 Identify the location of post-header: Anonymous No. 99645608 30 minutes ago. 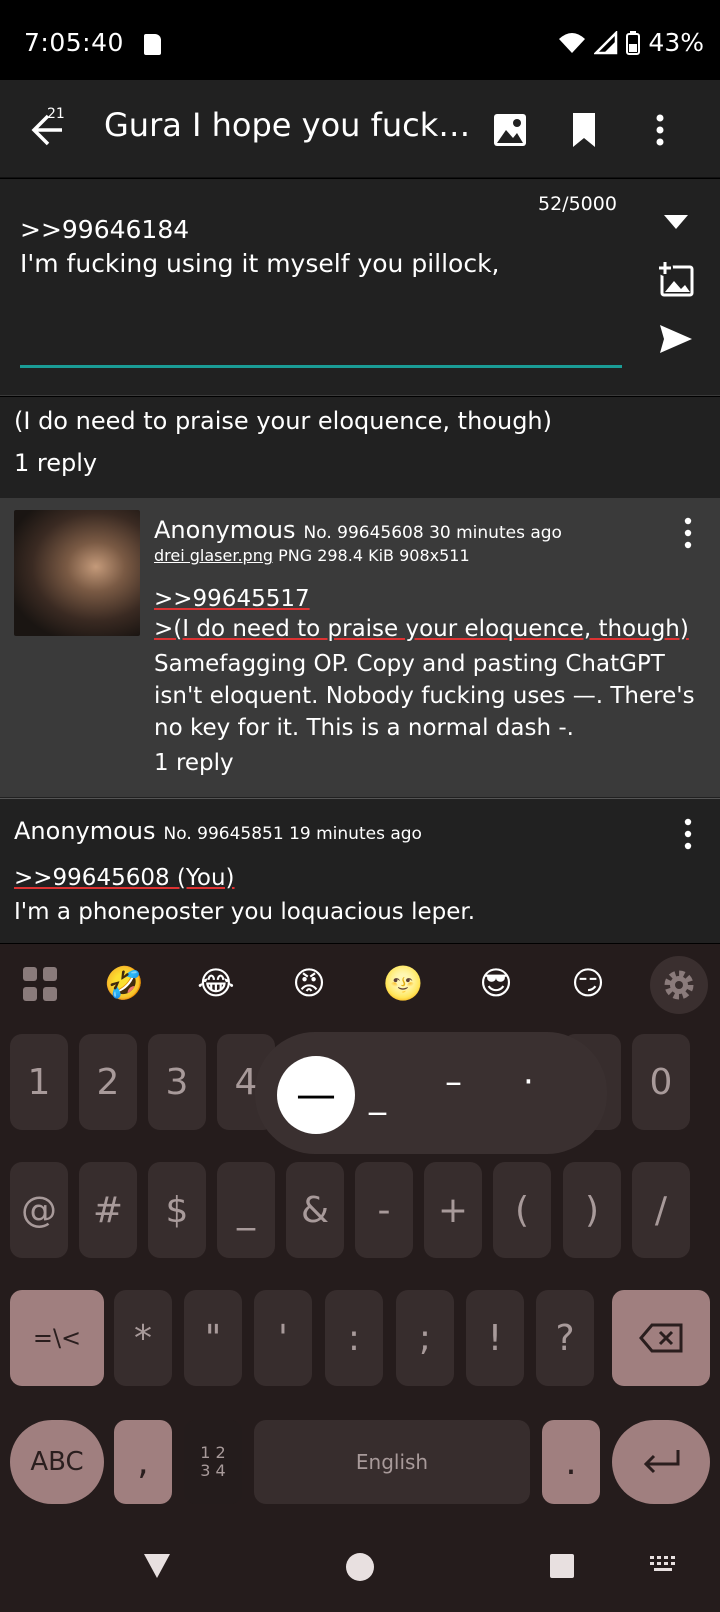
(358, 530).